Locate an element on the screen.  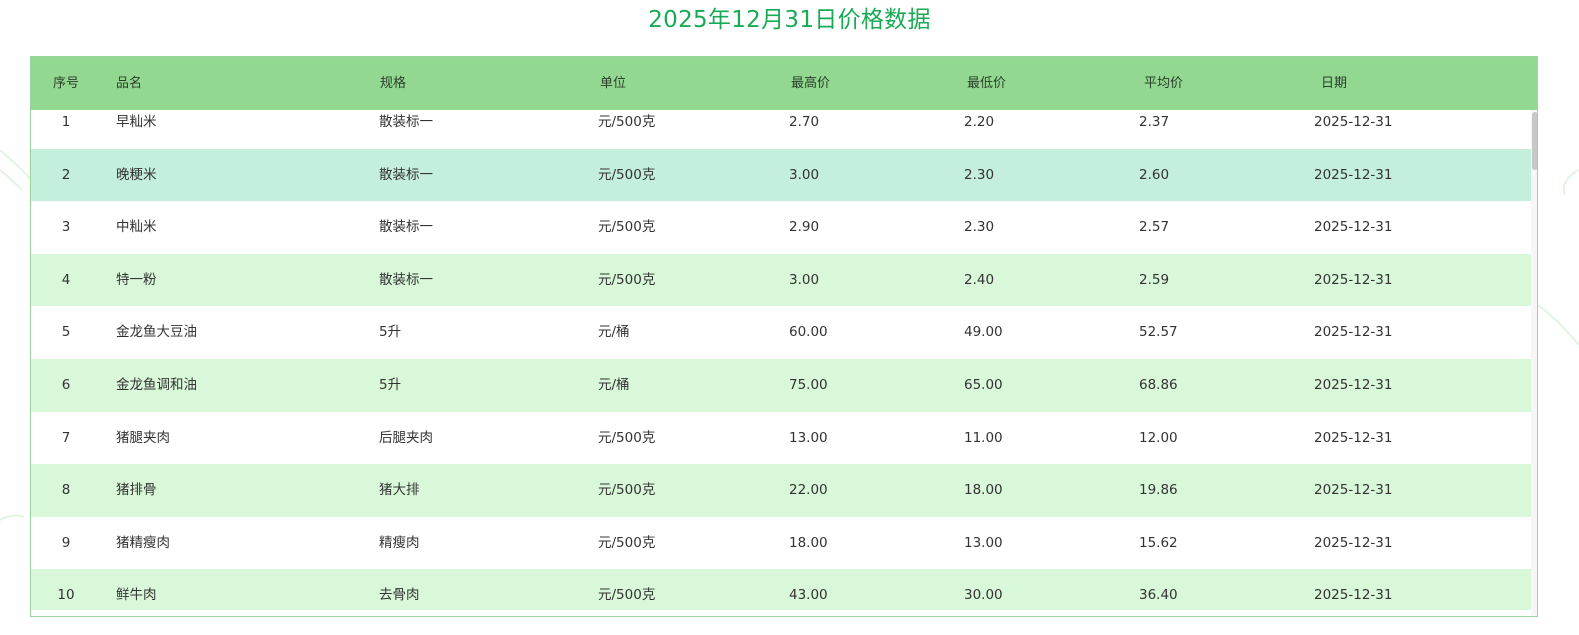
cell-max-price: 18.00 is located at coordinates (808, 542).